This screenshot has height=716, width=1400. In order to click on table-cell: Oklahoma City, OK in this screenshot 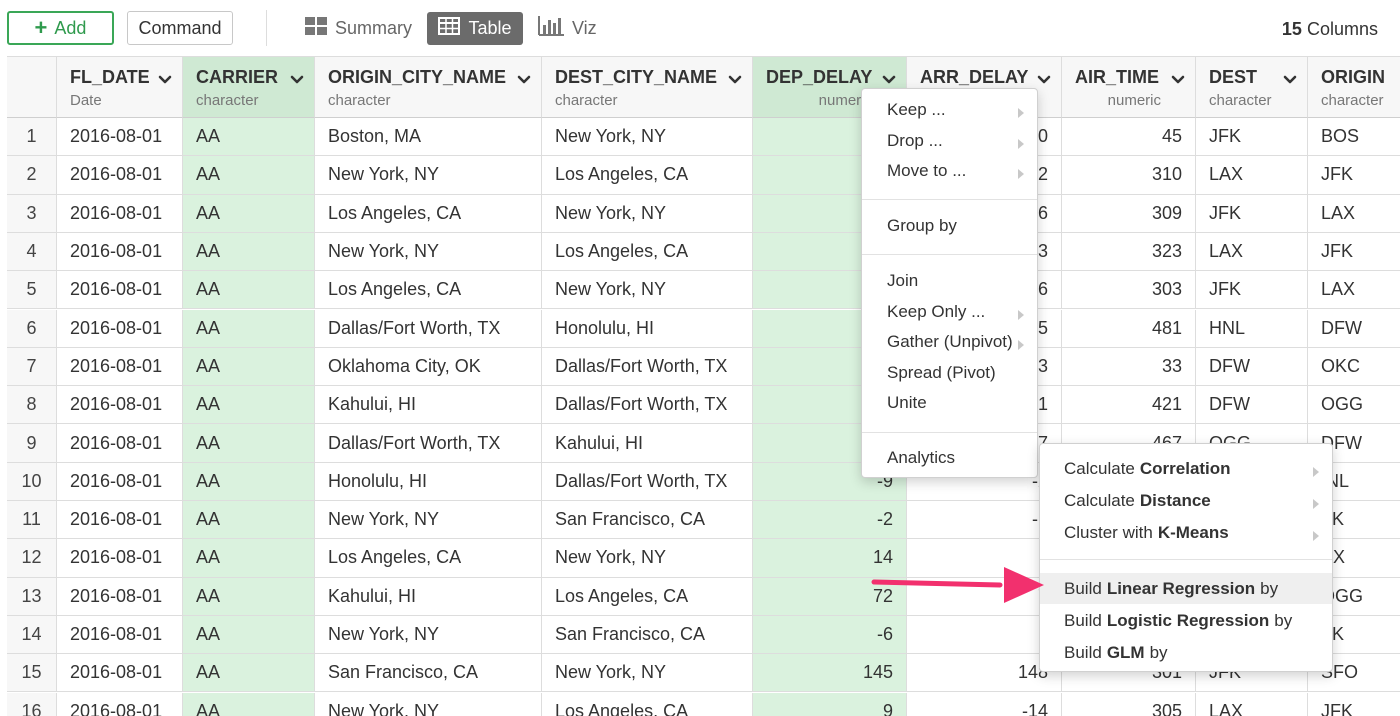, I will do `click(428, 367)`.